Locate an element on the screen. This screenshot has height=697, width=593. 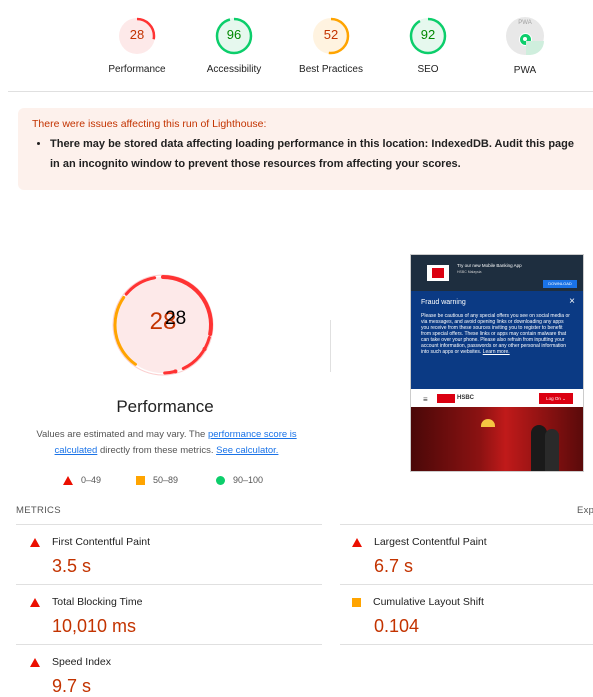
accessibility-gauge: 96 is located at coordinates (234, 36).